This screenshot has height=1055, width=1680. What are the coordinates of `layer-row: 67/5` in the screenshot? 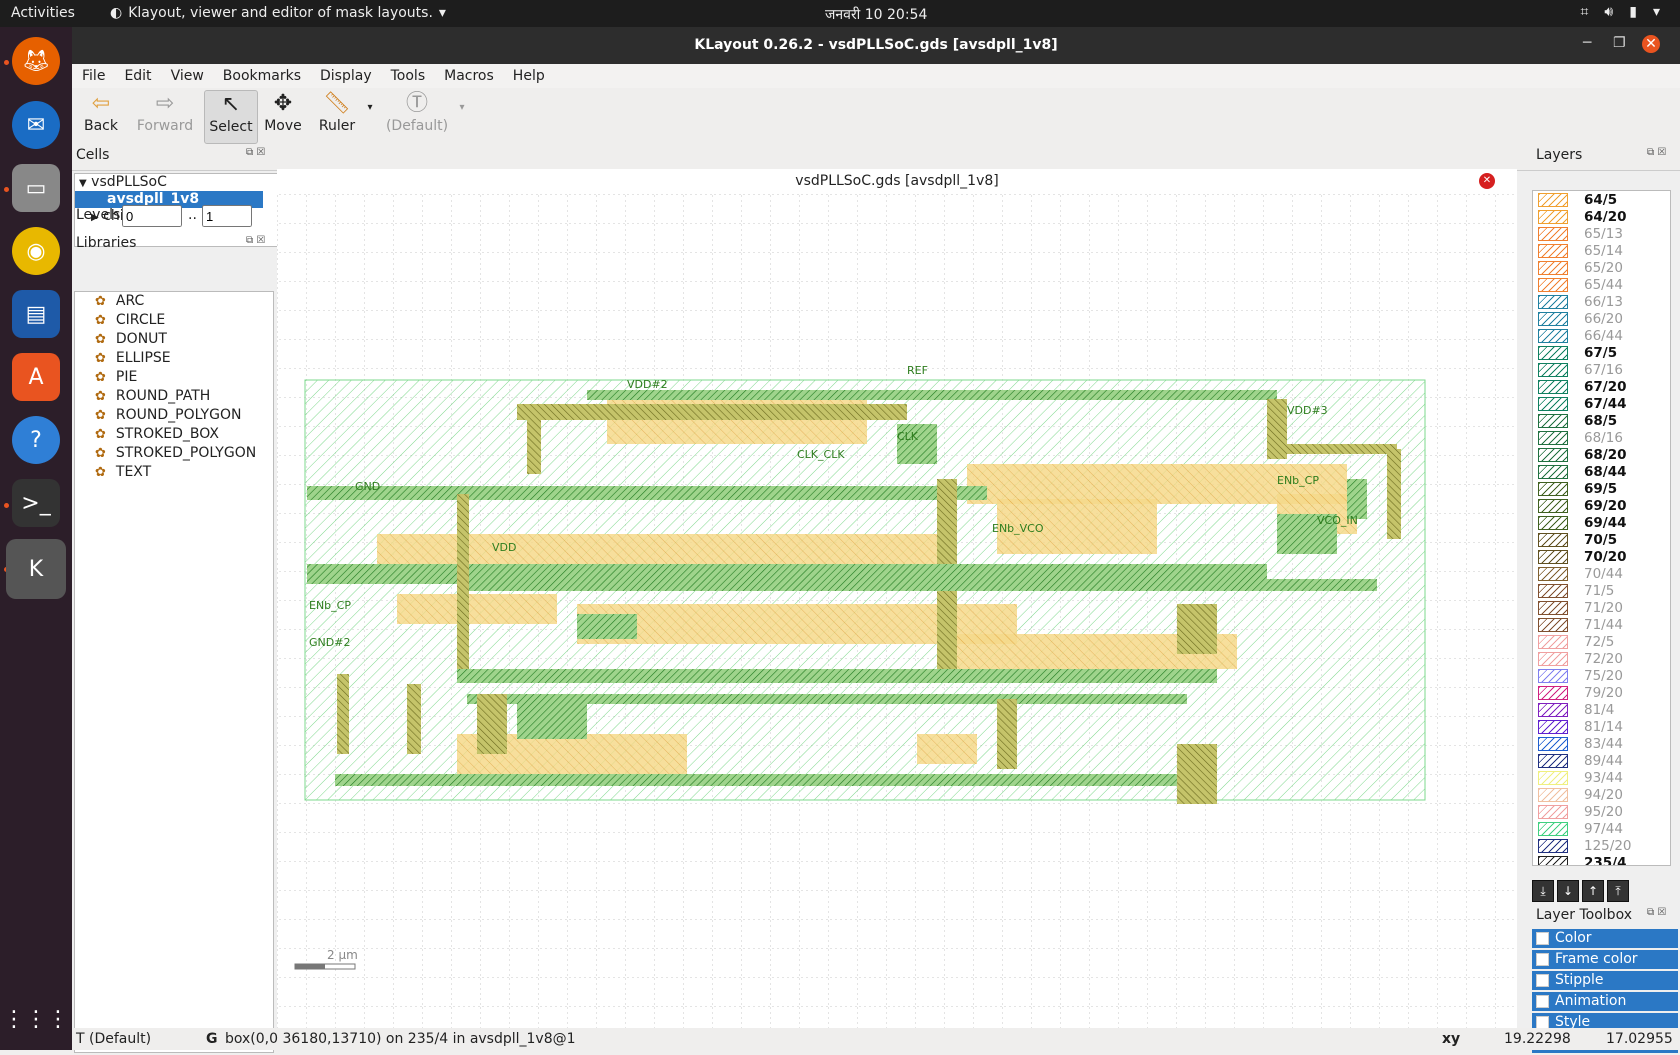 It's located at (1601, 352).